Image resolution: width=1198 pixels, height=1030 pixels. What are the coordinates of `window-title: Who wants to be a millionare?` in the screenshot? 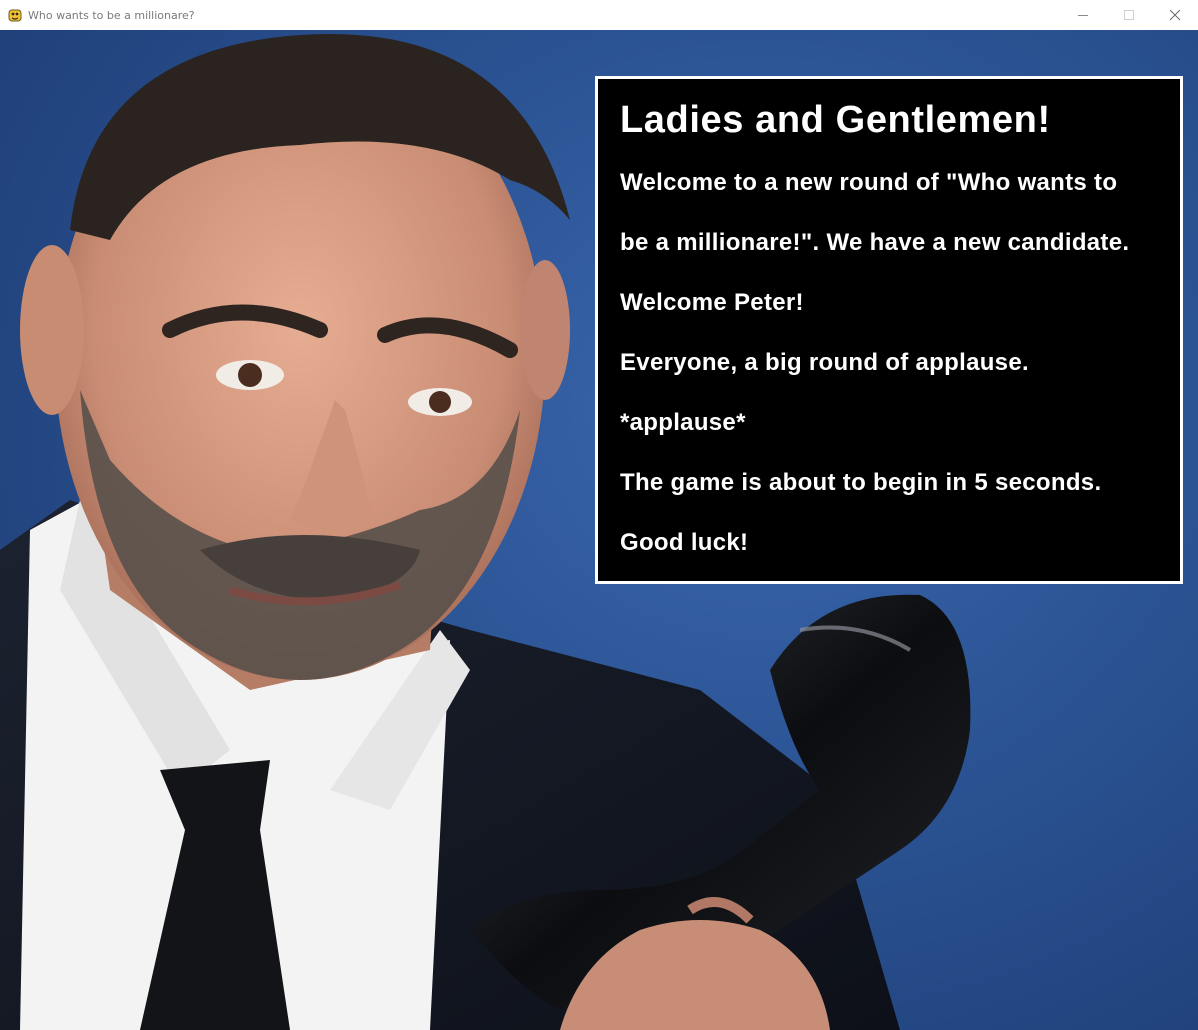 It's located at (111, 15).